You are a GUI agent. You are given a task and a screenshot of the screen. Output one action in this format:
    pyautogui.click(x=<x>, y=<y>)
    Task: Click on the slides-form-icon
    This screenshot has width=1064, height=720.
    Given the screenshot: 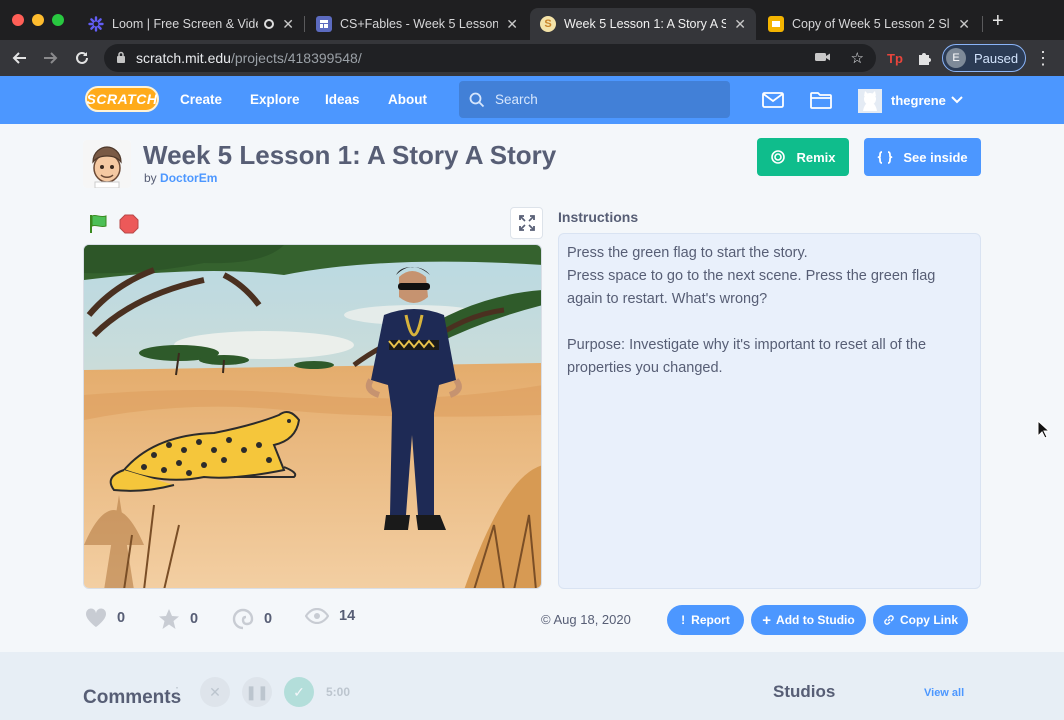 What is the action you would take?
    pyautogui.click(x=324, y=24)
    